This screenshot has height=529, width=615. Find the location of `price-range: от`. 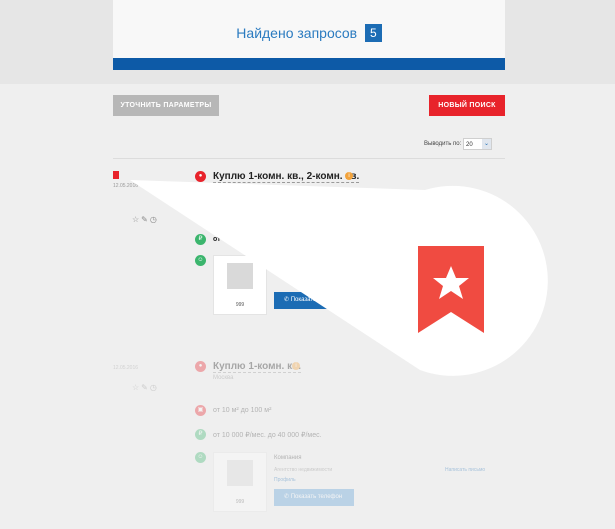

price-range: от is located at coordinates (217, 239).